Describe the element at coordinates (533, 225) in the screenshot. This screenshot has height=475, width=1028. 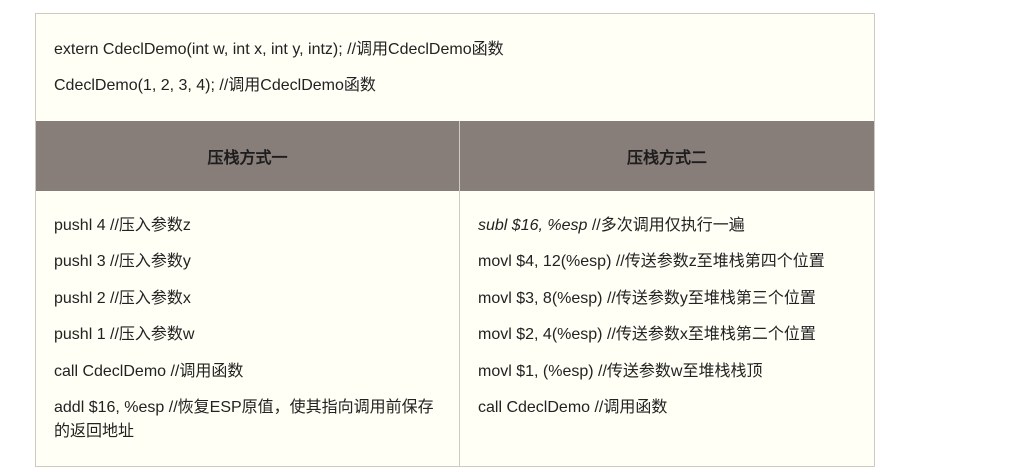
I see `code-line-instruction: subl $16, %esp` at that location.